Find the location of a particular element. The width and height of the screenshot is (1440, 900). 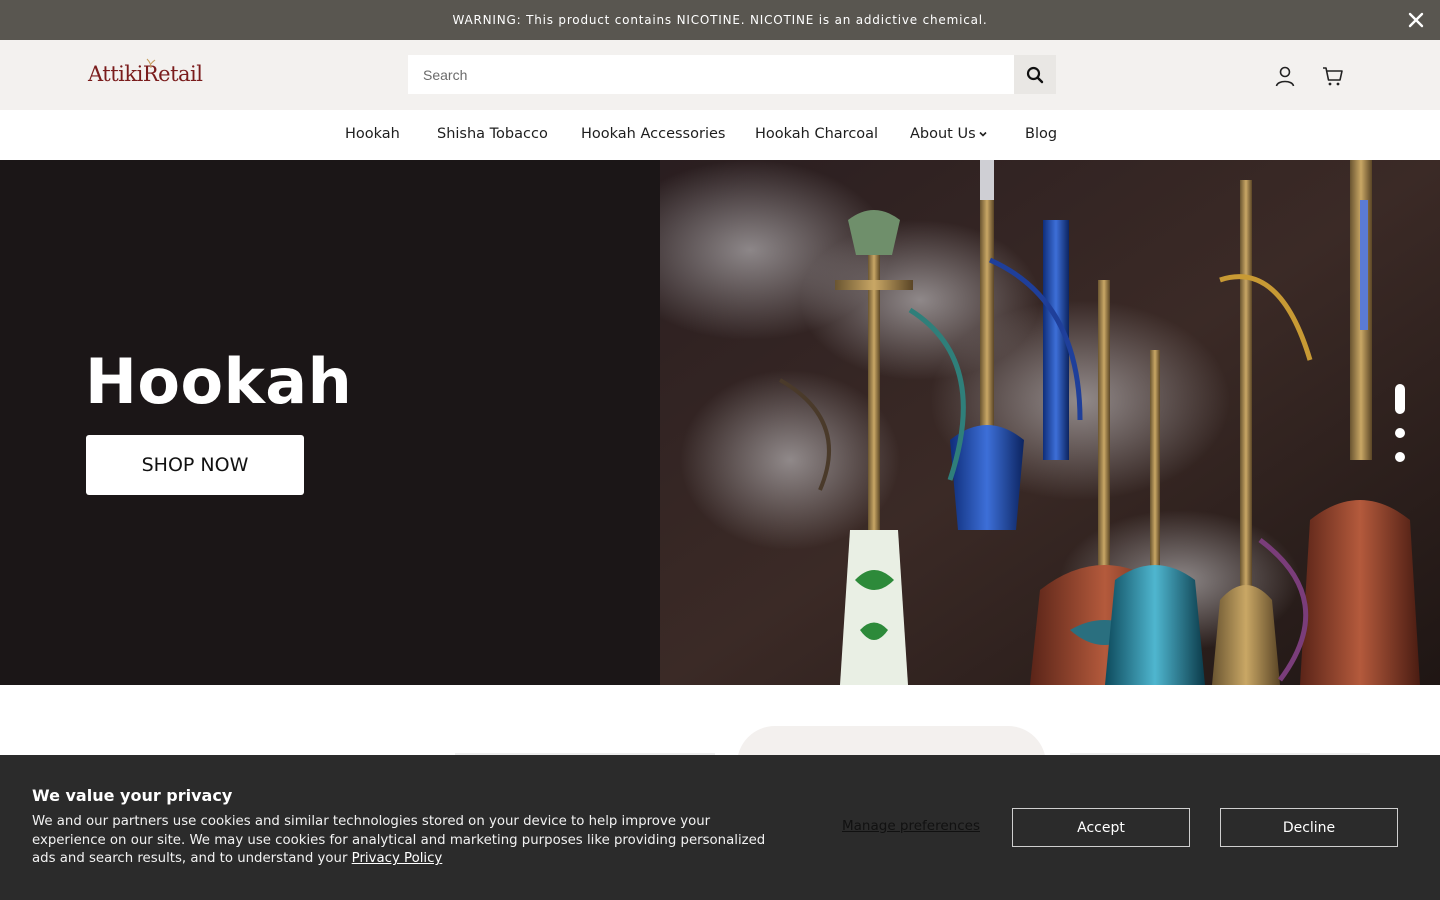

search-button is located at coordinates (1035, 74).